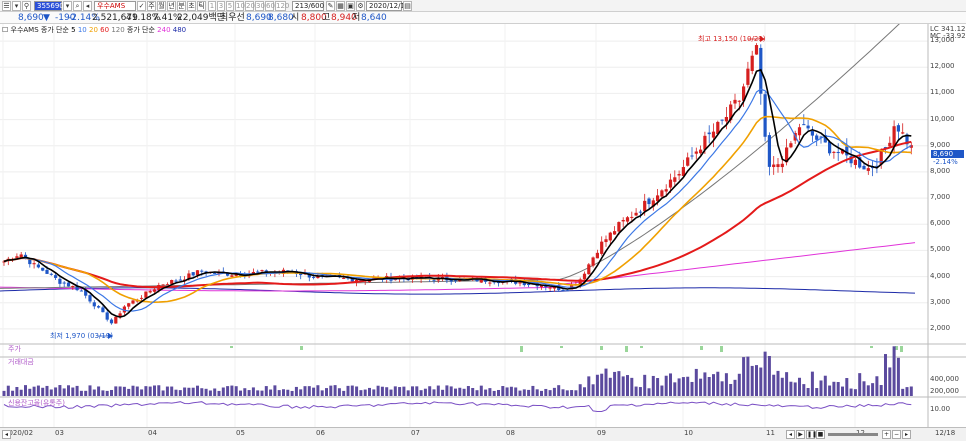 This screenshot has height=441, width=966. Describe the element at coordinates (67, 6) in the screenshot. I see `code-dropdown-icon: ▾` at that location.